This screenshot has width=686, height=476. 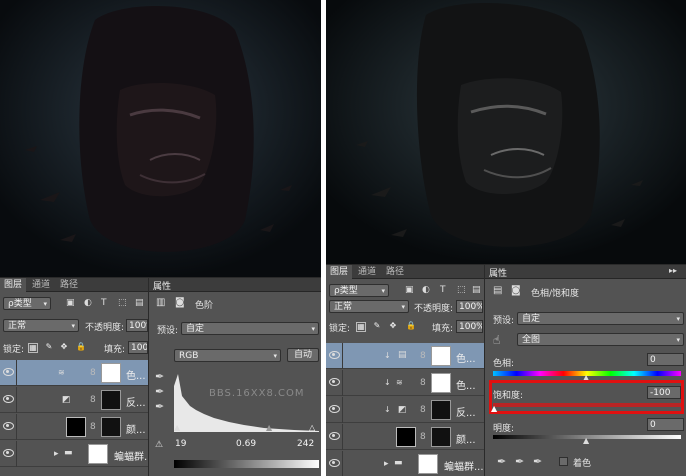 I want to click on range-select: 全图 ▾, so click(x=600, y=339).